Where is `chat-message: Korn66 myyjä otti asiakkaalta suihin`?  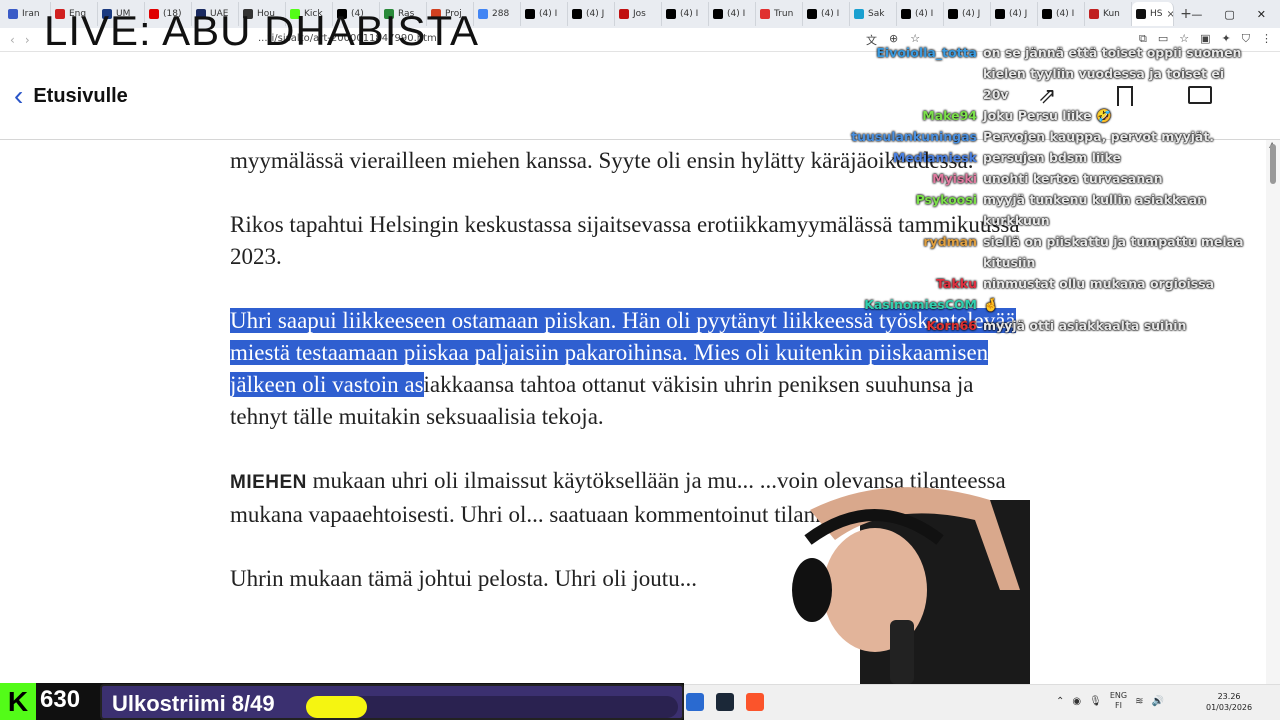 chat-message: Korn66 myyjä otti asiakkaalta suihin is located at coordinates (1060, 325).